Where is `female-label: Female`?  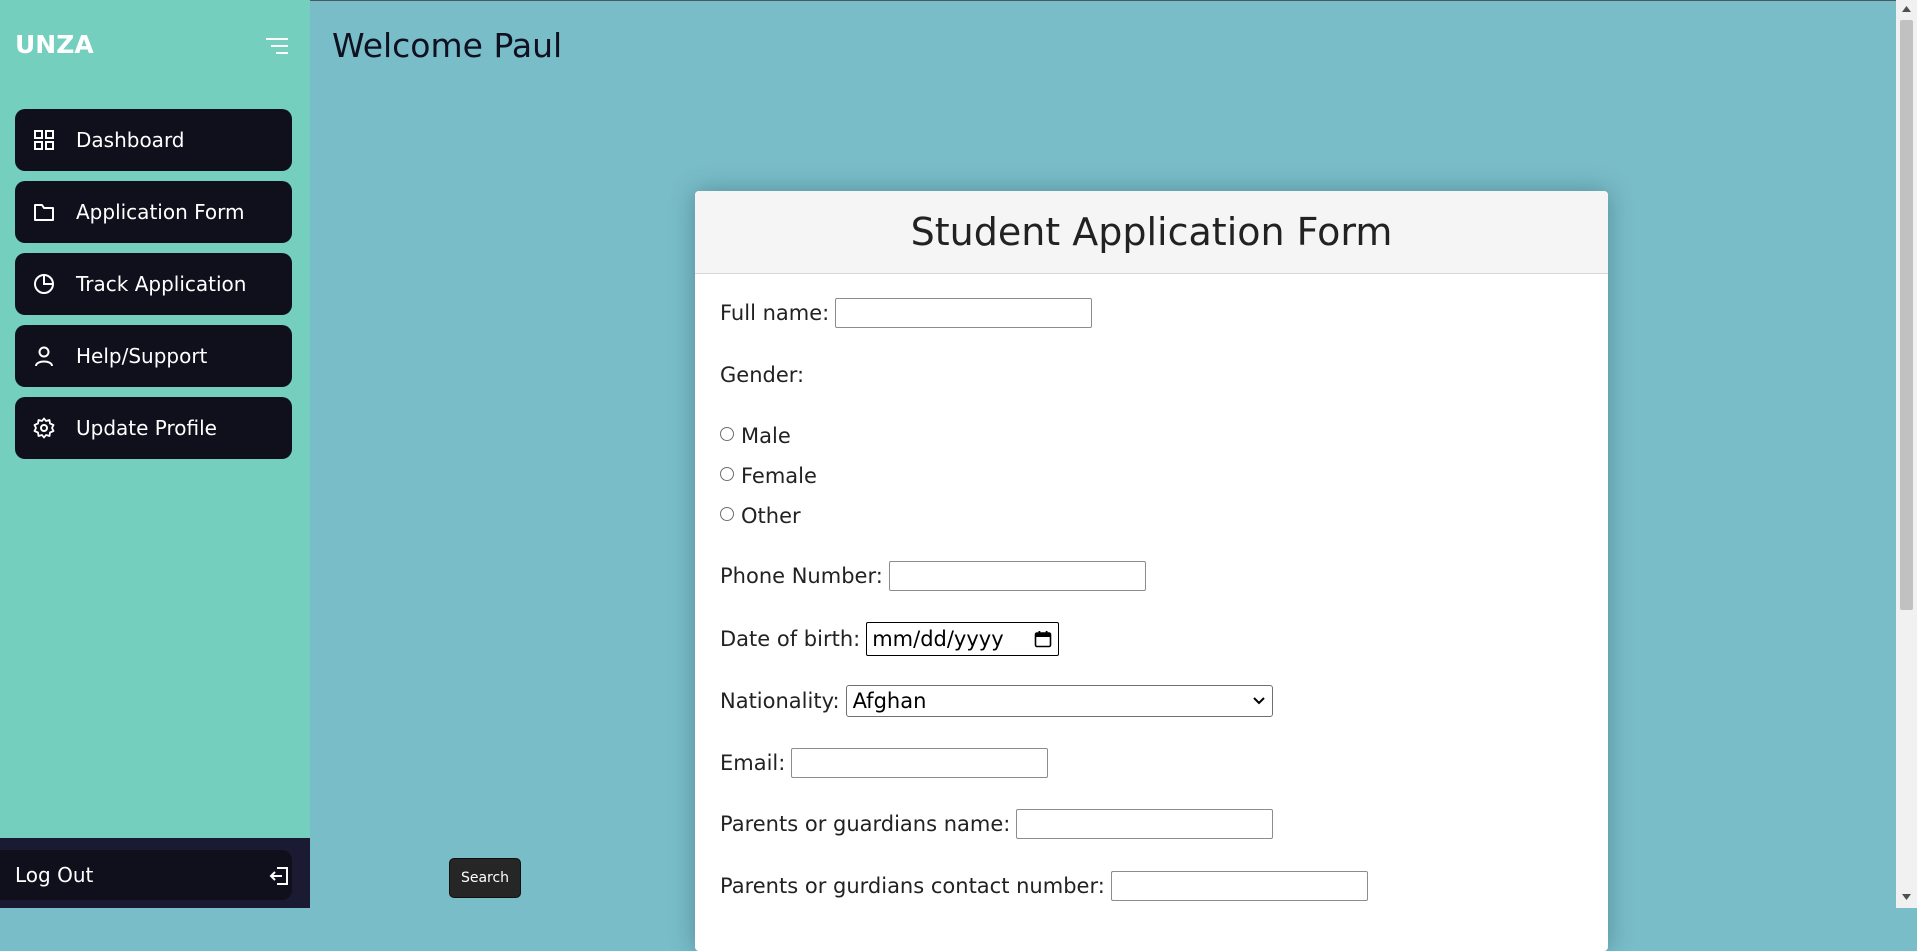 female-label: Female is located at coordinates (779, 476).